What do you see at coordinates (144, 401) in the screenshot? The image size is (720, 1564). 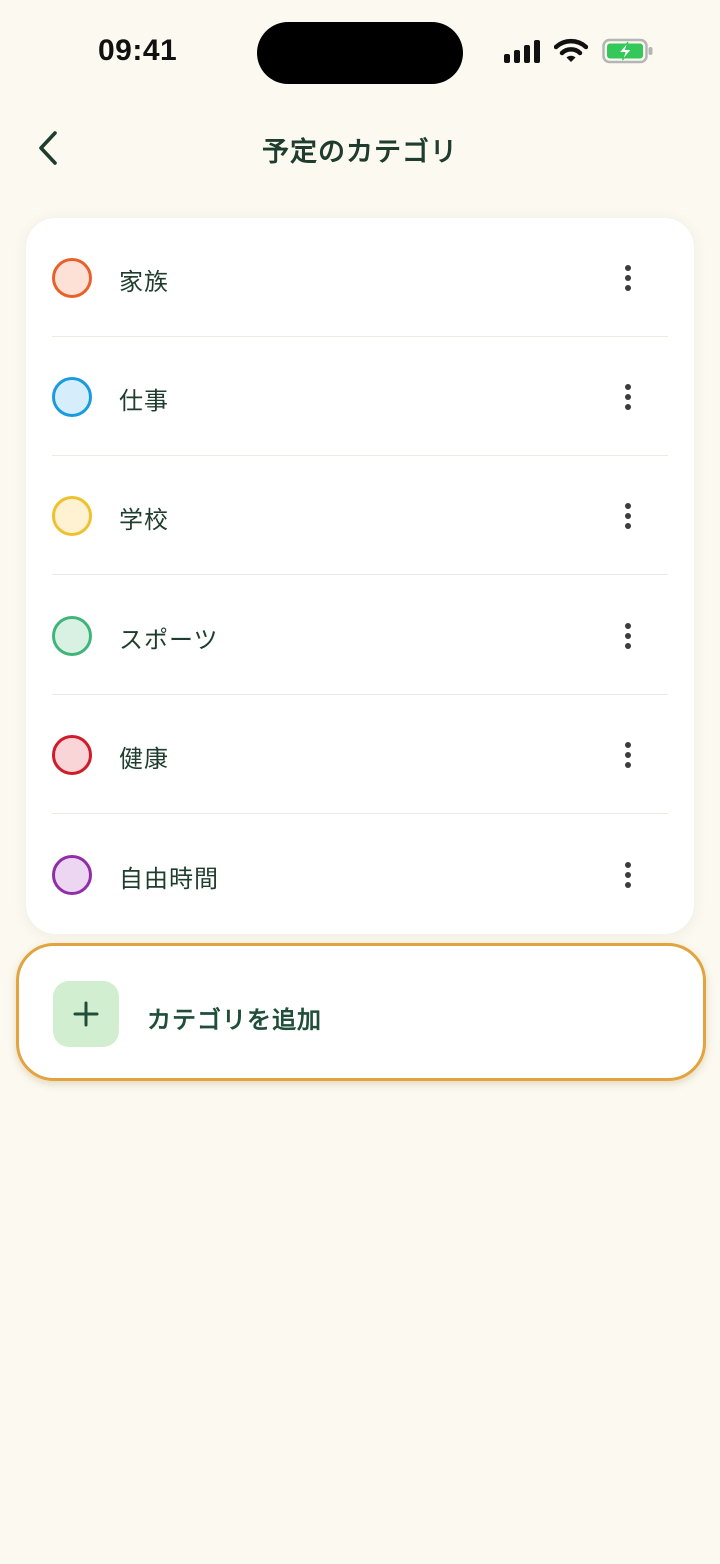 I see `category-label: 仕事` at bounding box center [144, 401].